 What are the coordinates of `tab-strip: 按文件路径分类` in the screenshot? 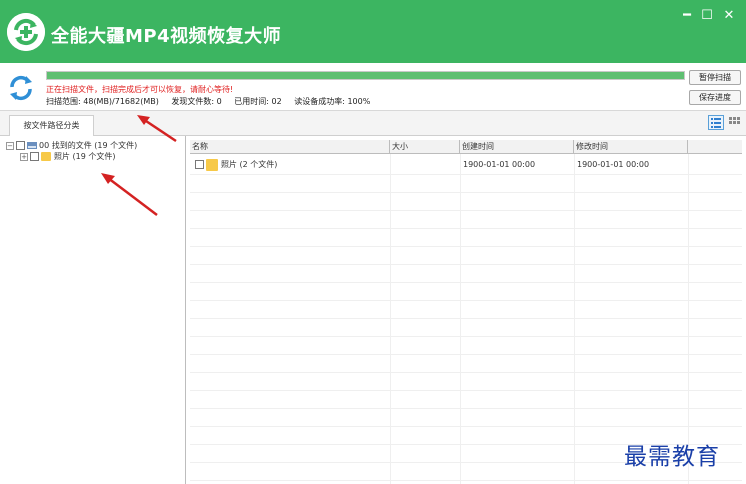 It's located at (373, 123).